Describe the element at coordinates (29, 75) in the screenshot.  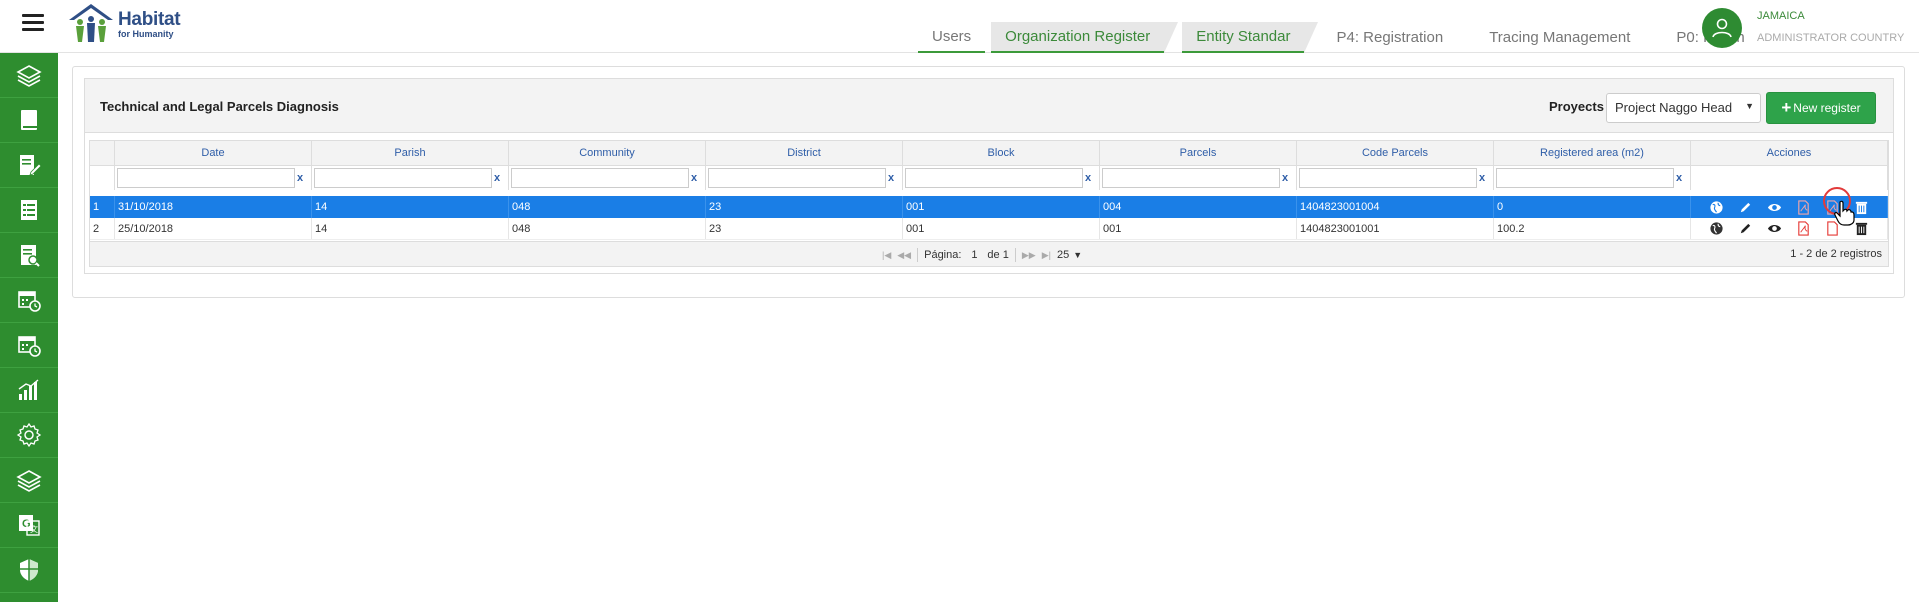
I see `sidebar-item-layers` at that location.